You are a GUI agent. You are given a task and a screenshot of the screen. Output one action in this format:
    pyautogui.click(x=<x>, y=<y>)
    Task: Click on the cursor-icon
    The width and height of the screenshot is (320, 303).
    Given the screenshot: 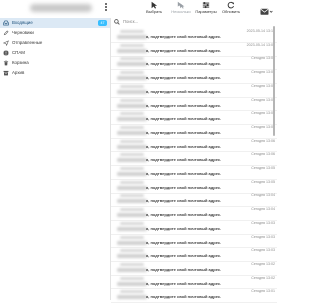 What is the action you would take?
    pyautogui.click(x=154, y=5)
    